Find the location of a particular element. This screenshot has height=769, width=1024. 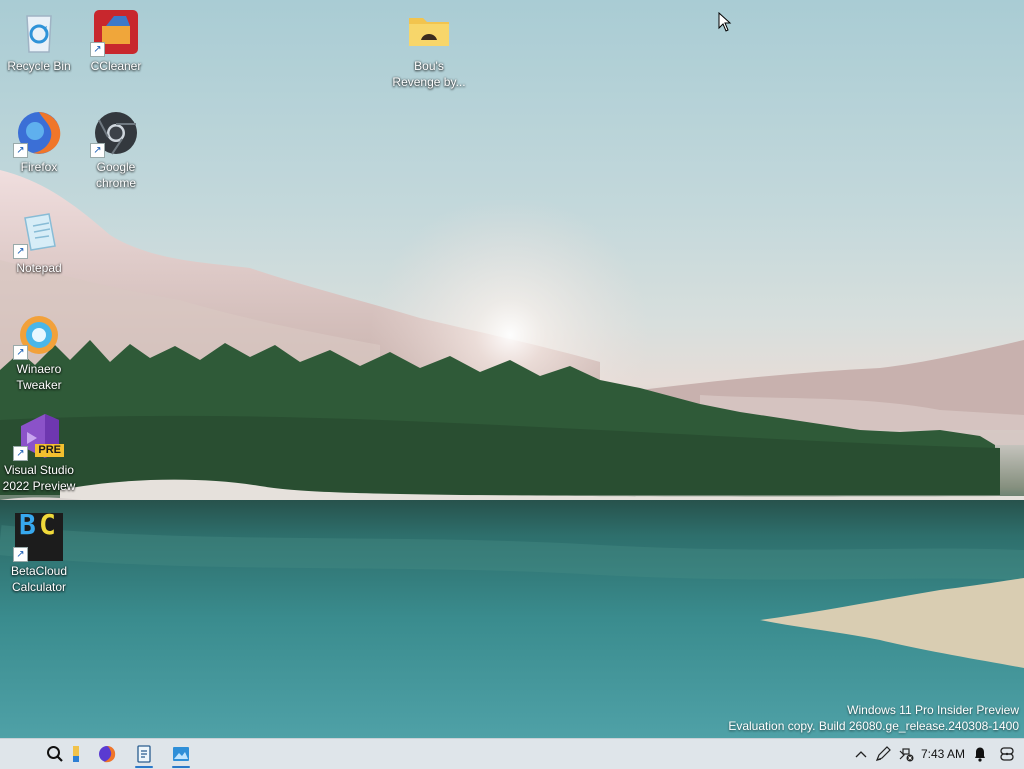

pen-menu-button is located at coordinates (883, 754).